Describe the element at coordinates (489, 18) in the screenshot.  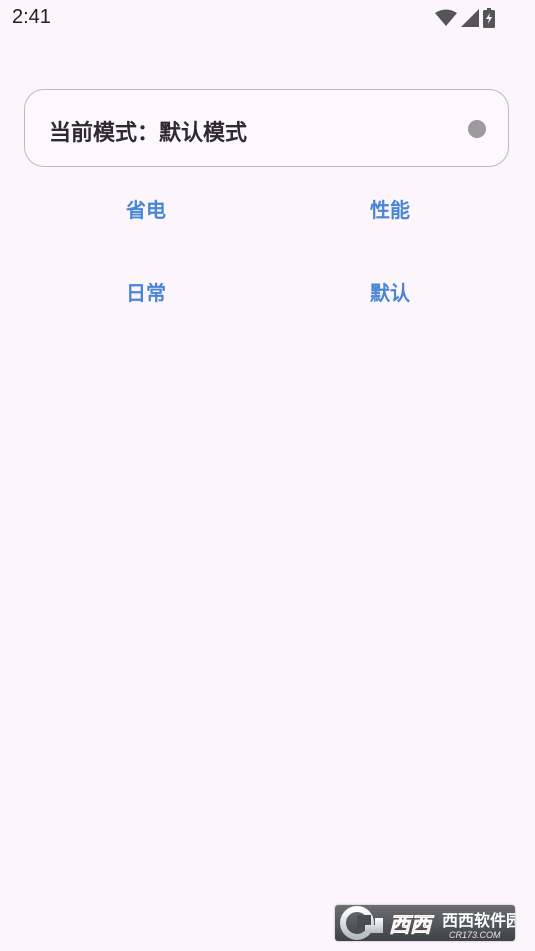
I see `battery-charging-icon` at that location.